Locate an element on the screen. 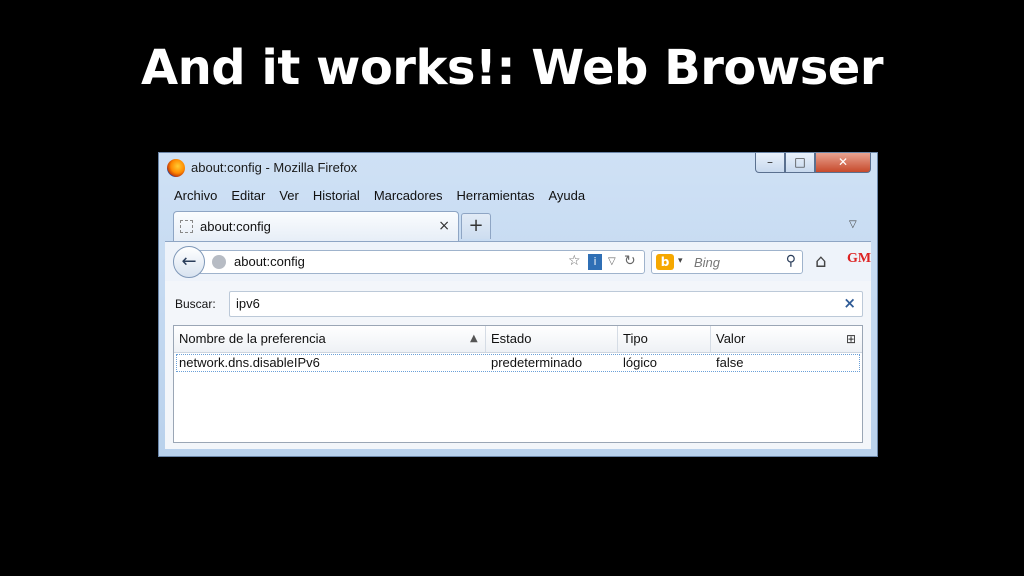  maximize-button: □ is located at coordinates (800, 163).